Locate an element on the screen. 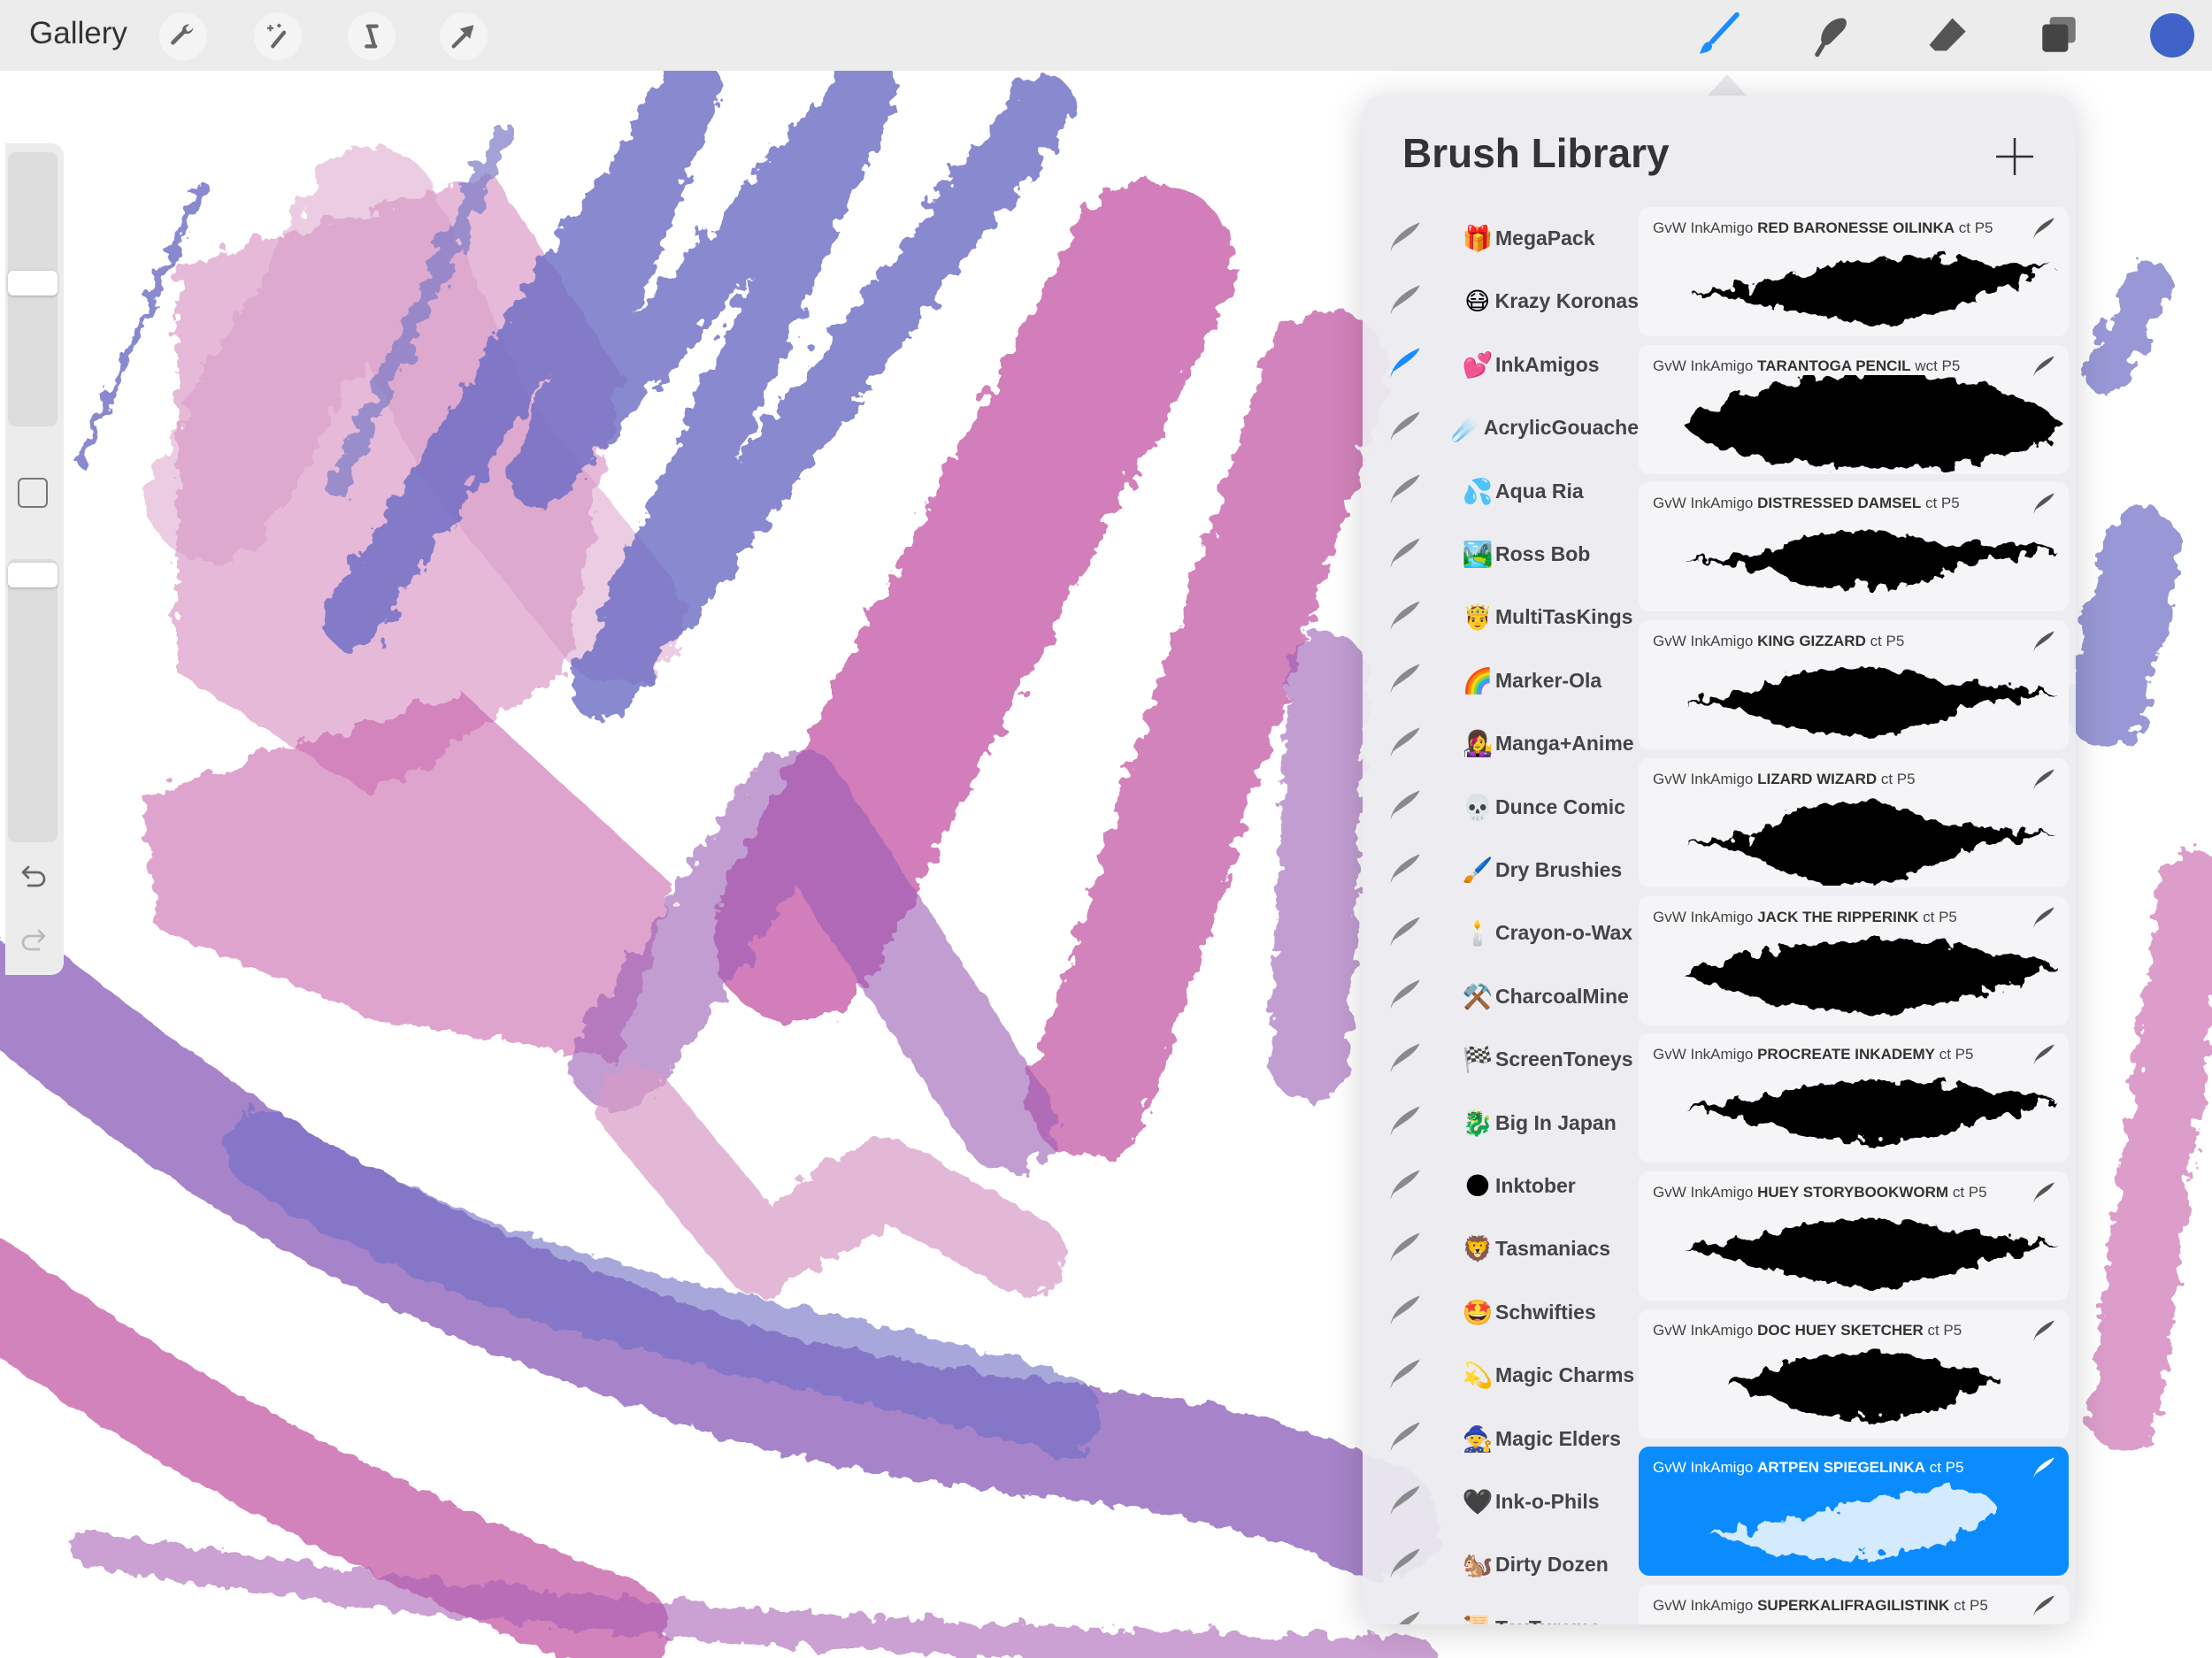 This screenshot has width=2212, height=1658. brush-set-label: Dry Brushies is located at coordinates (1559, 870).